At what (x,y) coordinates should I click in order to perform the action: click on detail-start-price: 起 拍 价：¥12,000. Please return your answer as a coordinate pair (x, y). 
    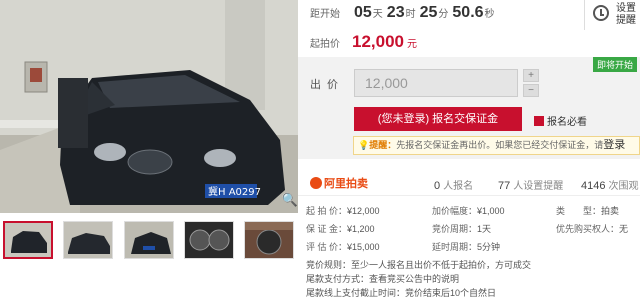
    Looking at the image, I should click on (343, 210).